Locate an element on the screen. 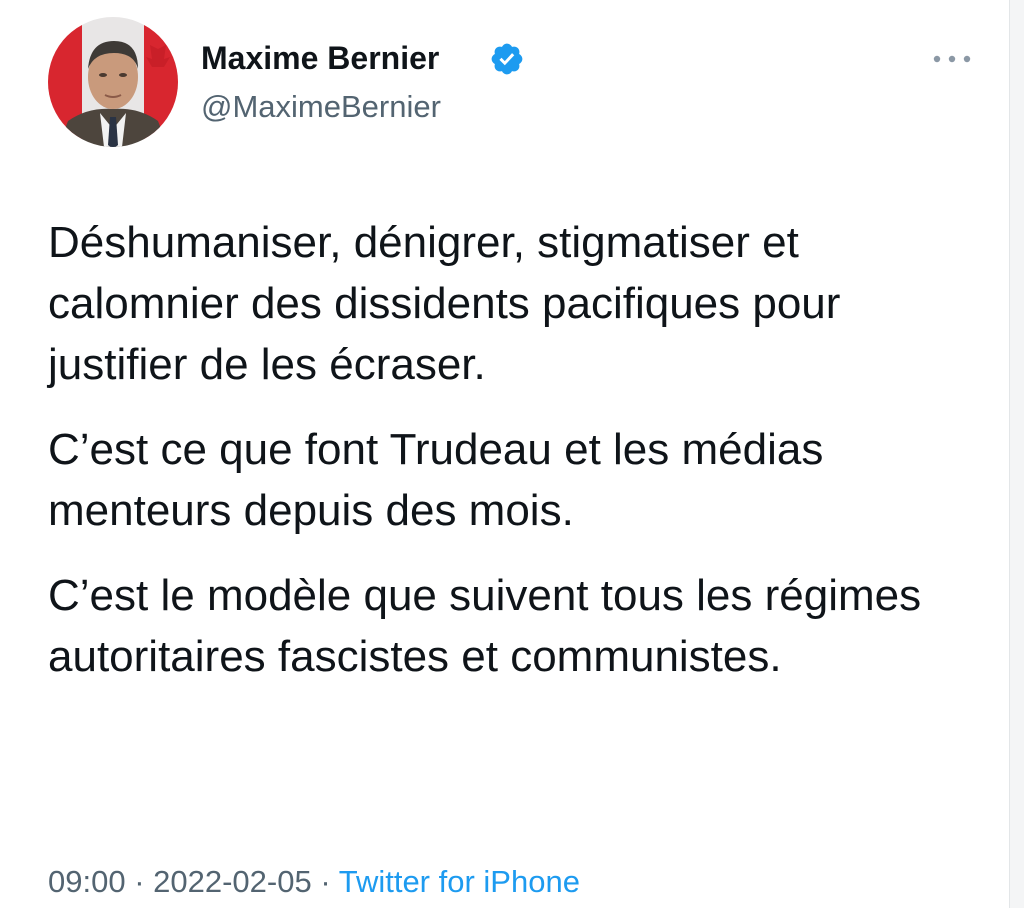 Image resolution: width=1024 pixels, height=908 pixels. tweet-time: 09:00 is located at coordinates (87, 881).